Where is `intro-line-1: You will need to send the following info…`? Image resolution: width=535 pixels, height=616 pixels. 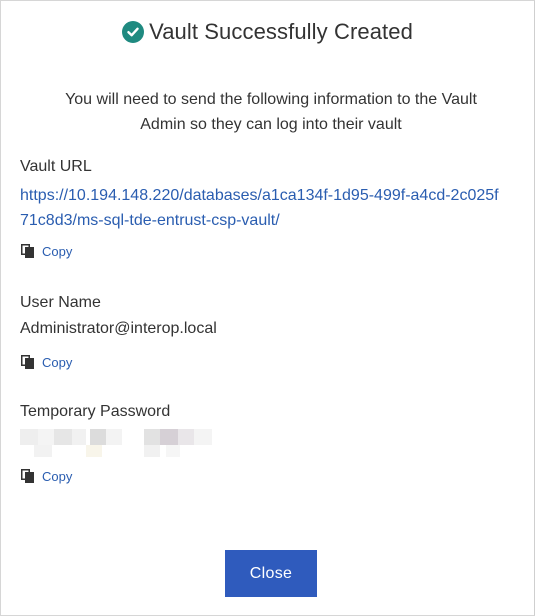
intro-line-1: You will need to send the following info… is located at coordinates (271, 99).